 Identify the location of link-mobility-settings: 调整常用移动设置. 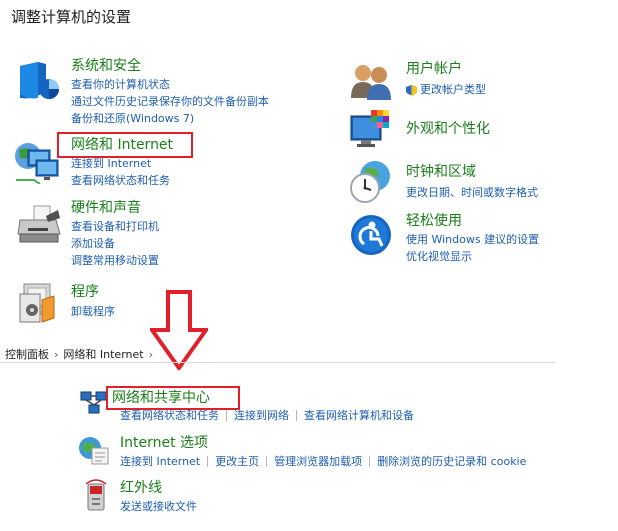
(115, 260).